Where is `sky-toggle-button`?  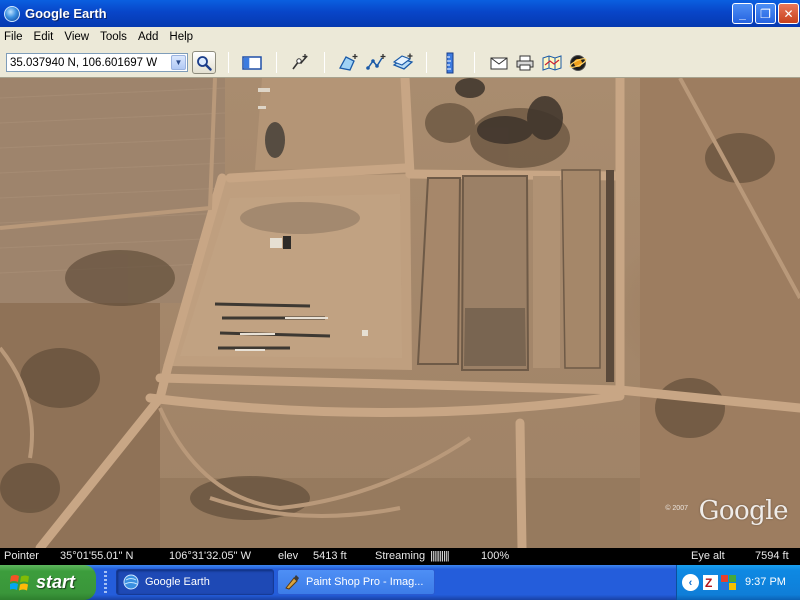
sky-toggle-button is located at coordinates (578, 62).